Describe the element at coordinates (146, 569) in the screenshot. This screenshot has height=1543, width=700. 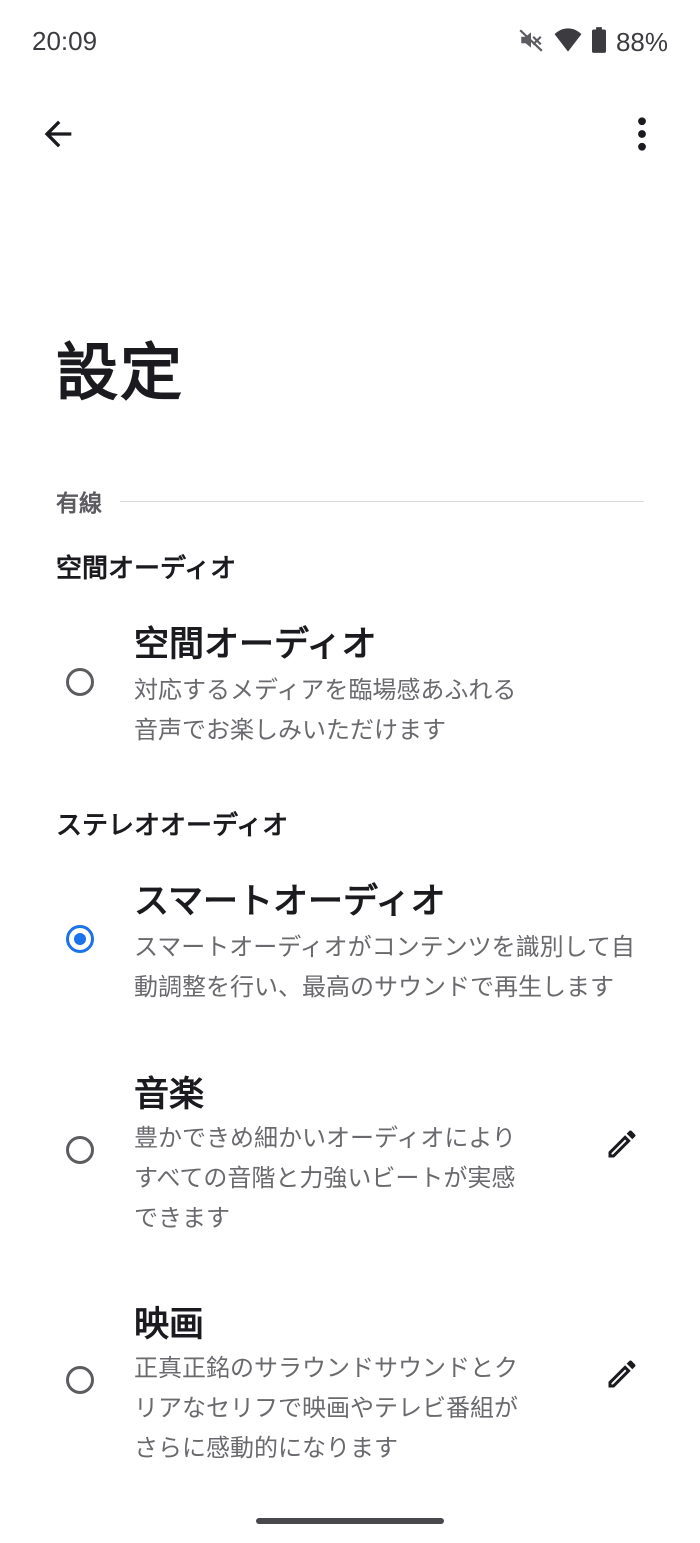
I see `category-label-spatial: 空間オーディオ` at that location.